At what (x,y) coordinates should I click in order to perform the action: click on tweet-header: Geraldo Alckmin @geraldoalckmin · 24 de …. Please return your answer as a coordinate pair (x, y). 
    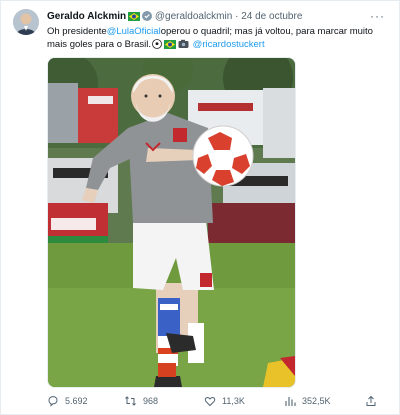
    Looking at the image, I should click on (208, 17).